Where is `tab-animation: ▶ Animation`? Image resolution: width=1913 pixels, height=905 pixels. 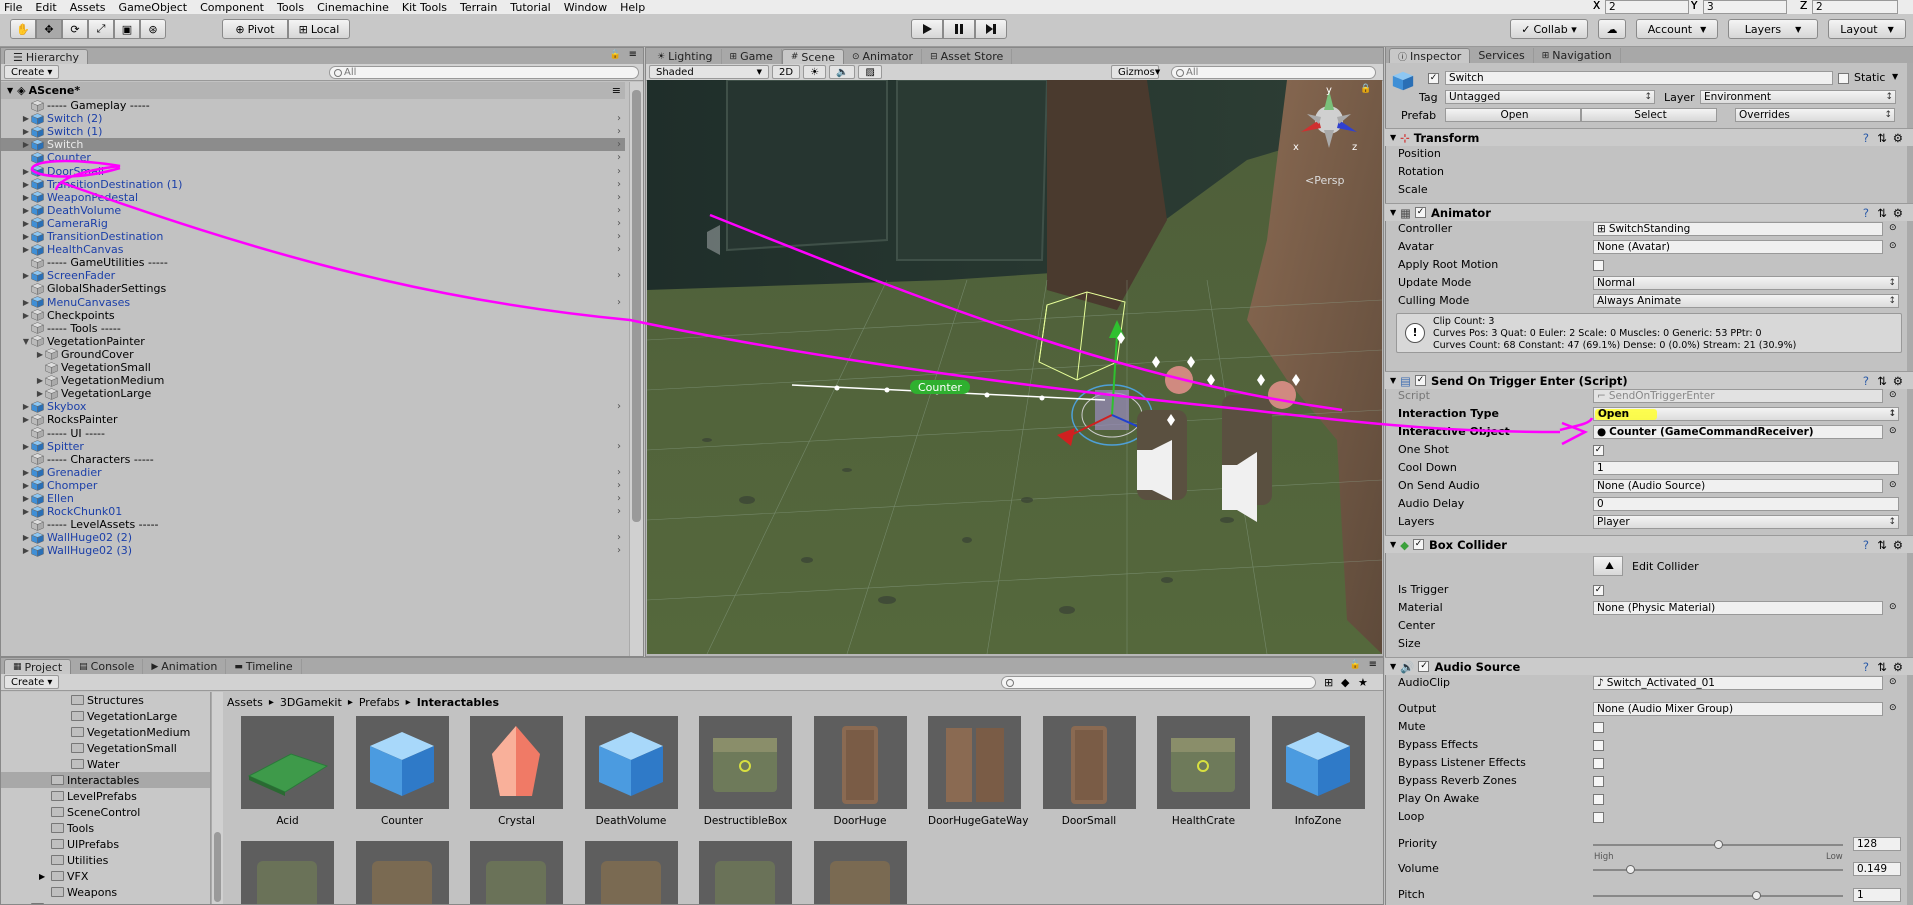 tab-animation: ▶ Animation is located at coordinates (185, 666).